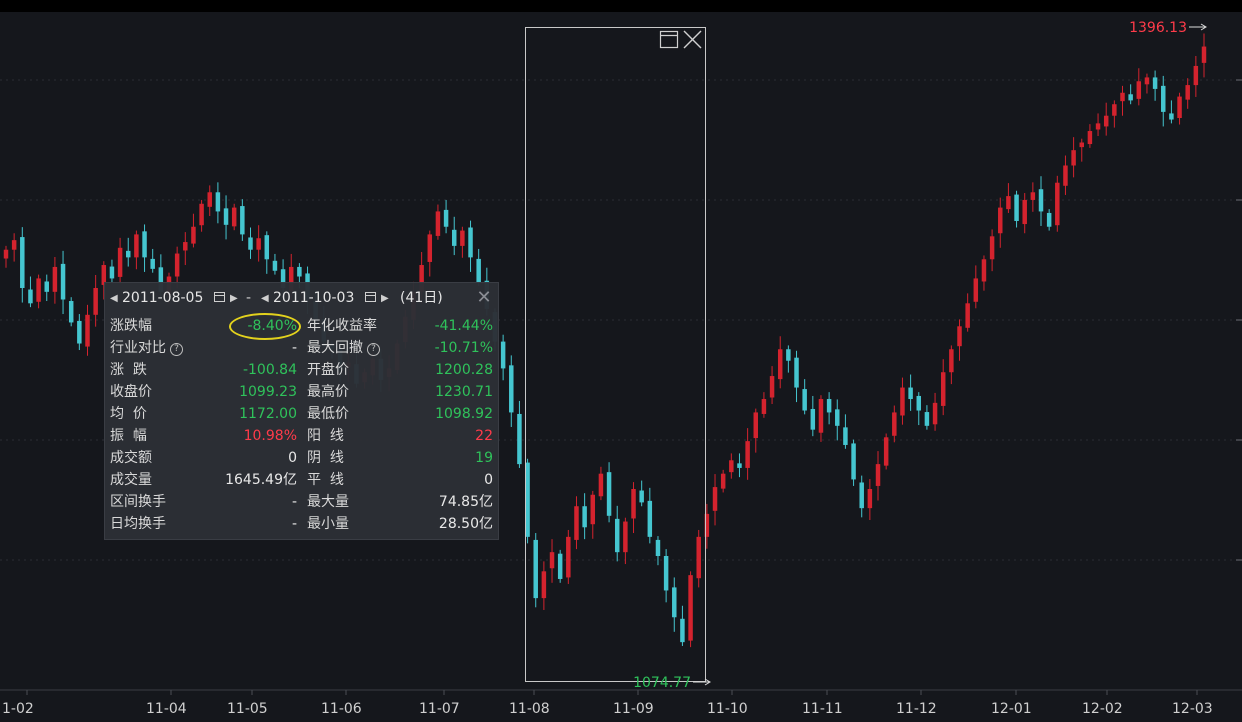 This screenshot has height=722, width=1242. Describe the element at coordinates (234, 299) in the screenshot. I see `start-next-arrow-icon: ▶` at that location.